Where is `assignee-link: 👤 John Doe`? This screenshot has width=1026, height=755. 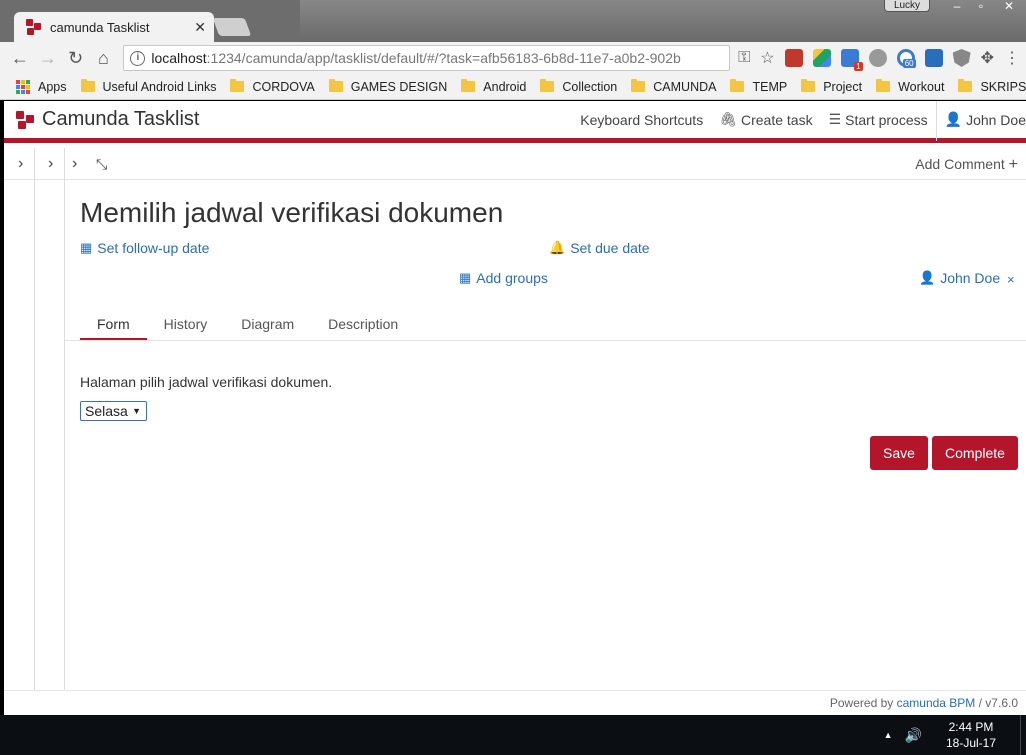 assignee-link: 👤 John Doe is located at coordinates (959, 278).